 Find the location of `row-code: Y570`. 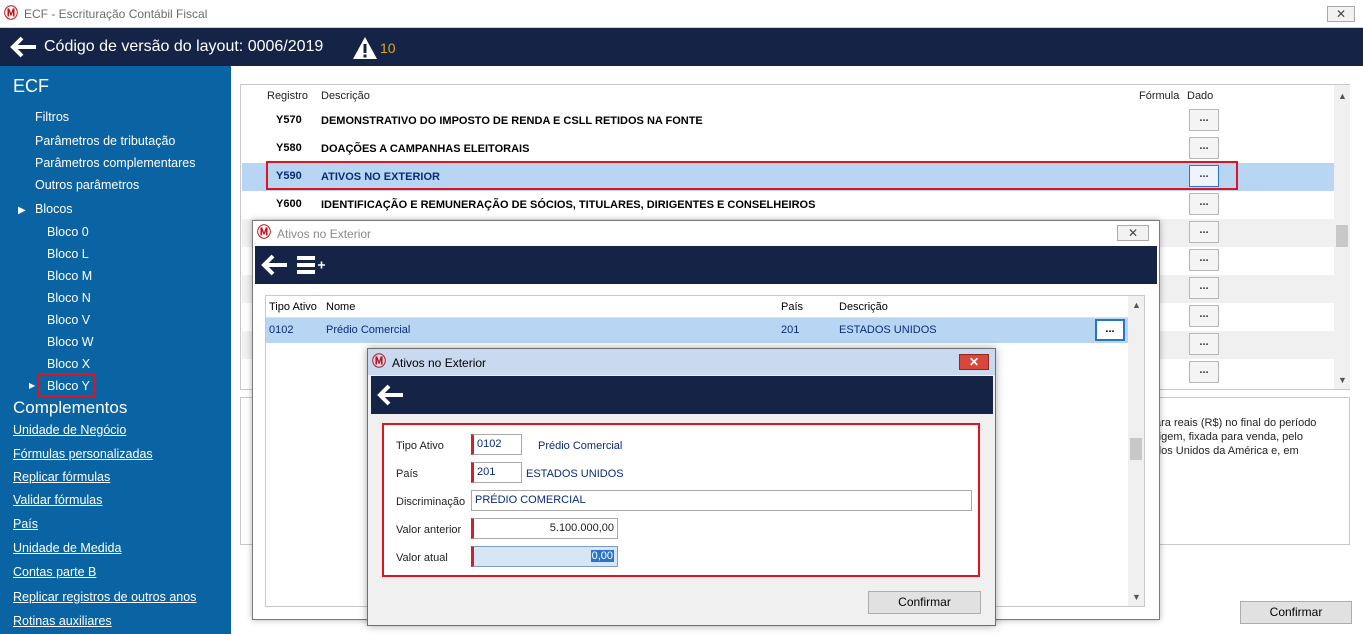

row-code: Y570 is located at coordinates (289, 120).